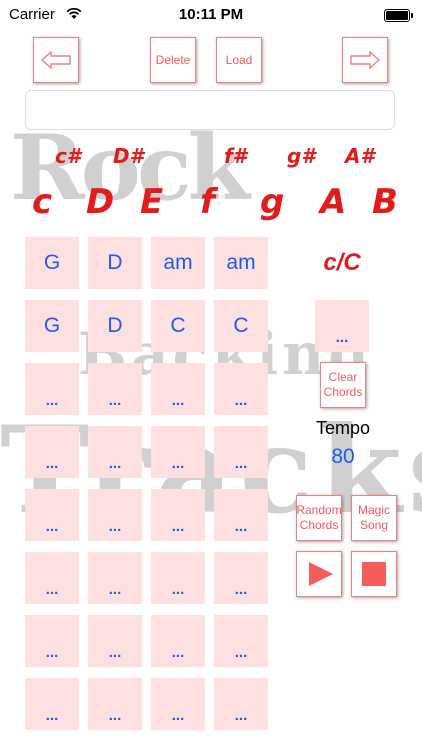 The image size is (422, 750). I want to click on left-arrow-icon, so click(56, 60).